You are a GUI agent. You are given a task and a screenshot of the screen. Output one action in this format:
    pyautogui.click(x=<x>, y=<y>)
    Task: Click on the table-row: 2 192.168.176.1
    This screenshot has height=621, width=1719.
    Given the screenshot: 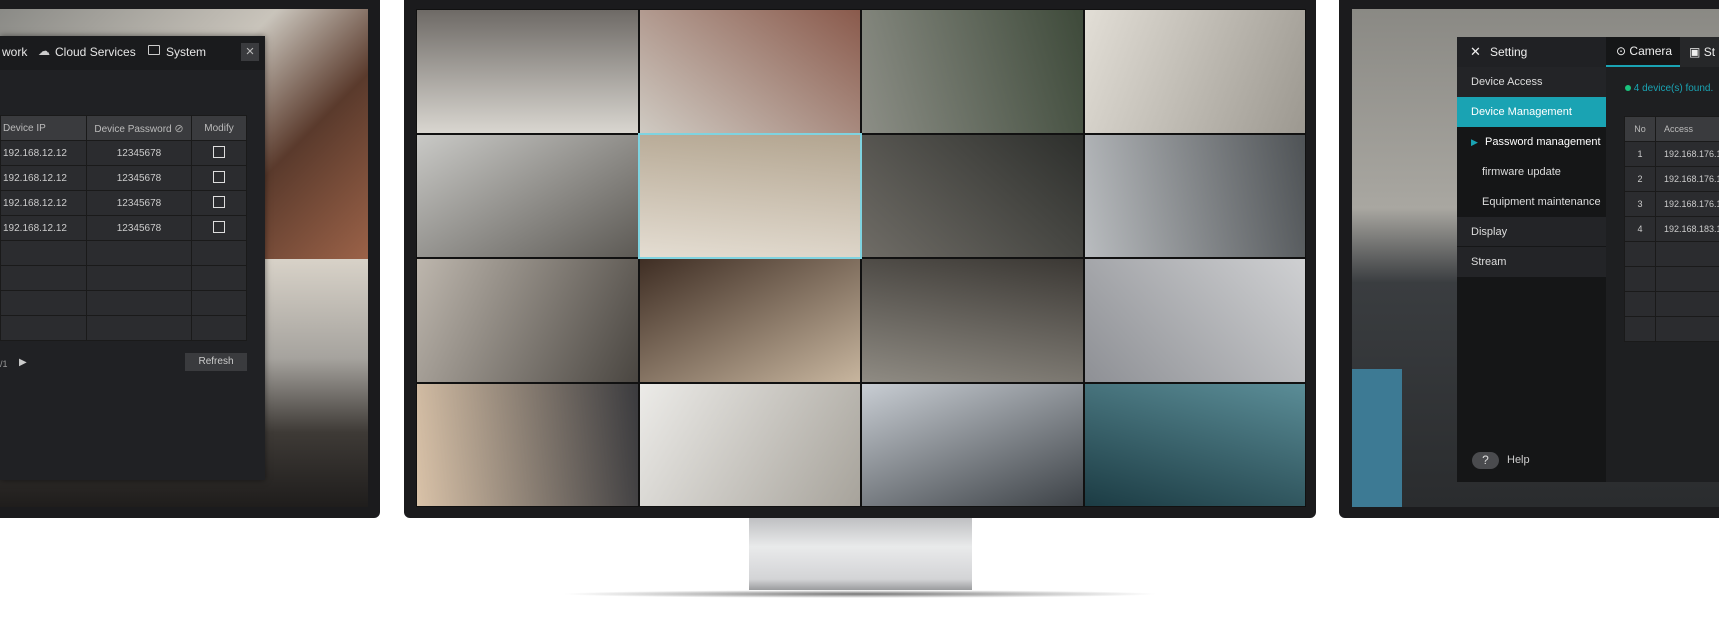 What is the action you would take?
    pyautogui.click(x=1671, y=179)
    